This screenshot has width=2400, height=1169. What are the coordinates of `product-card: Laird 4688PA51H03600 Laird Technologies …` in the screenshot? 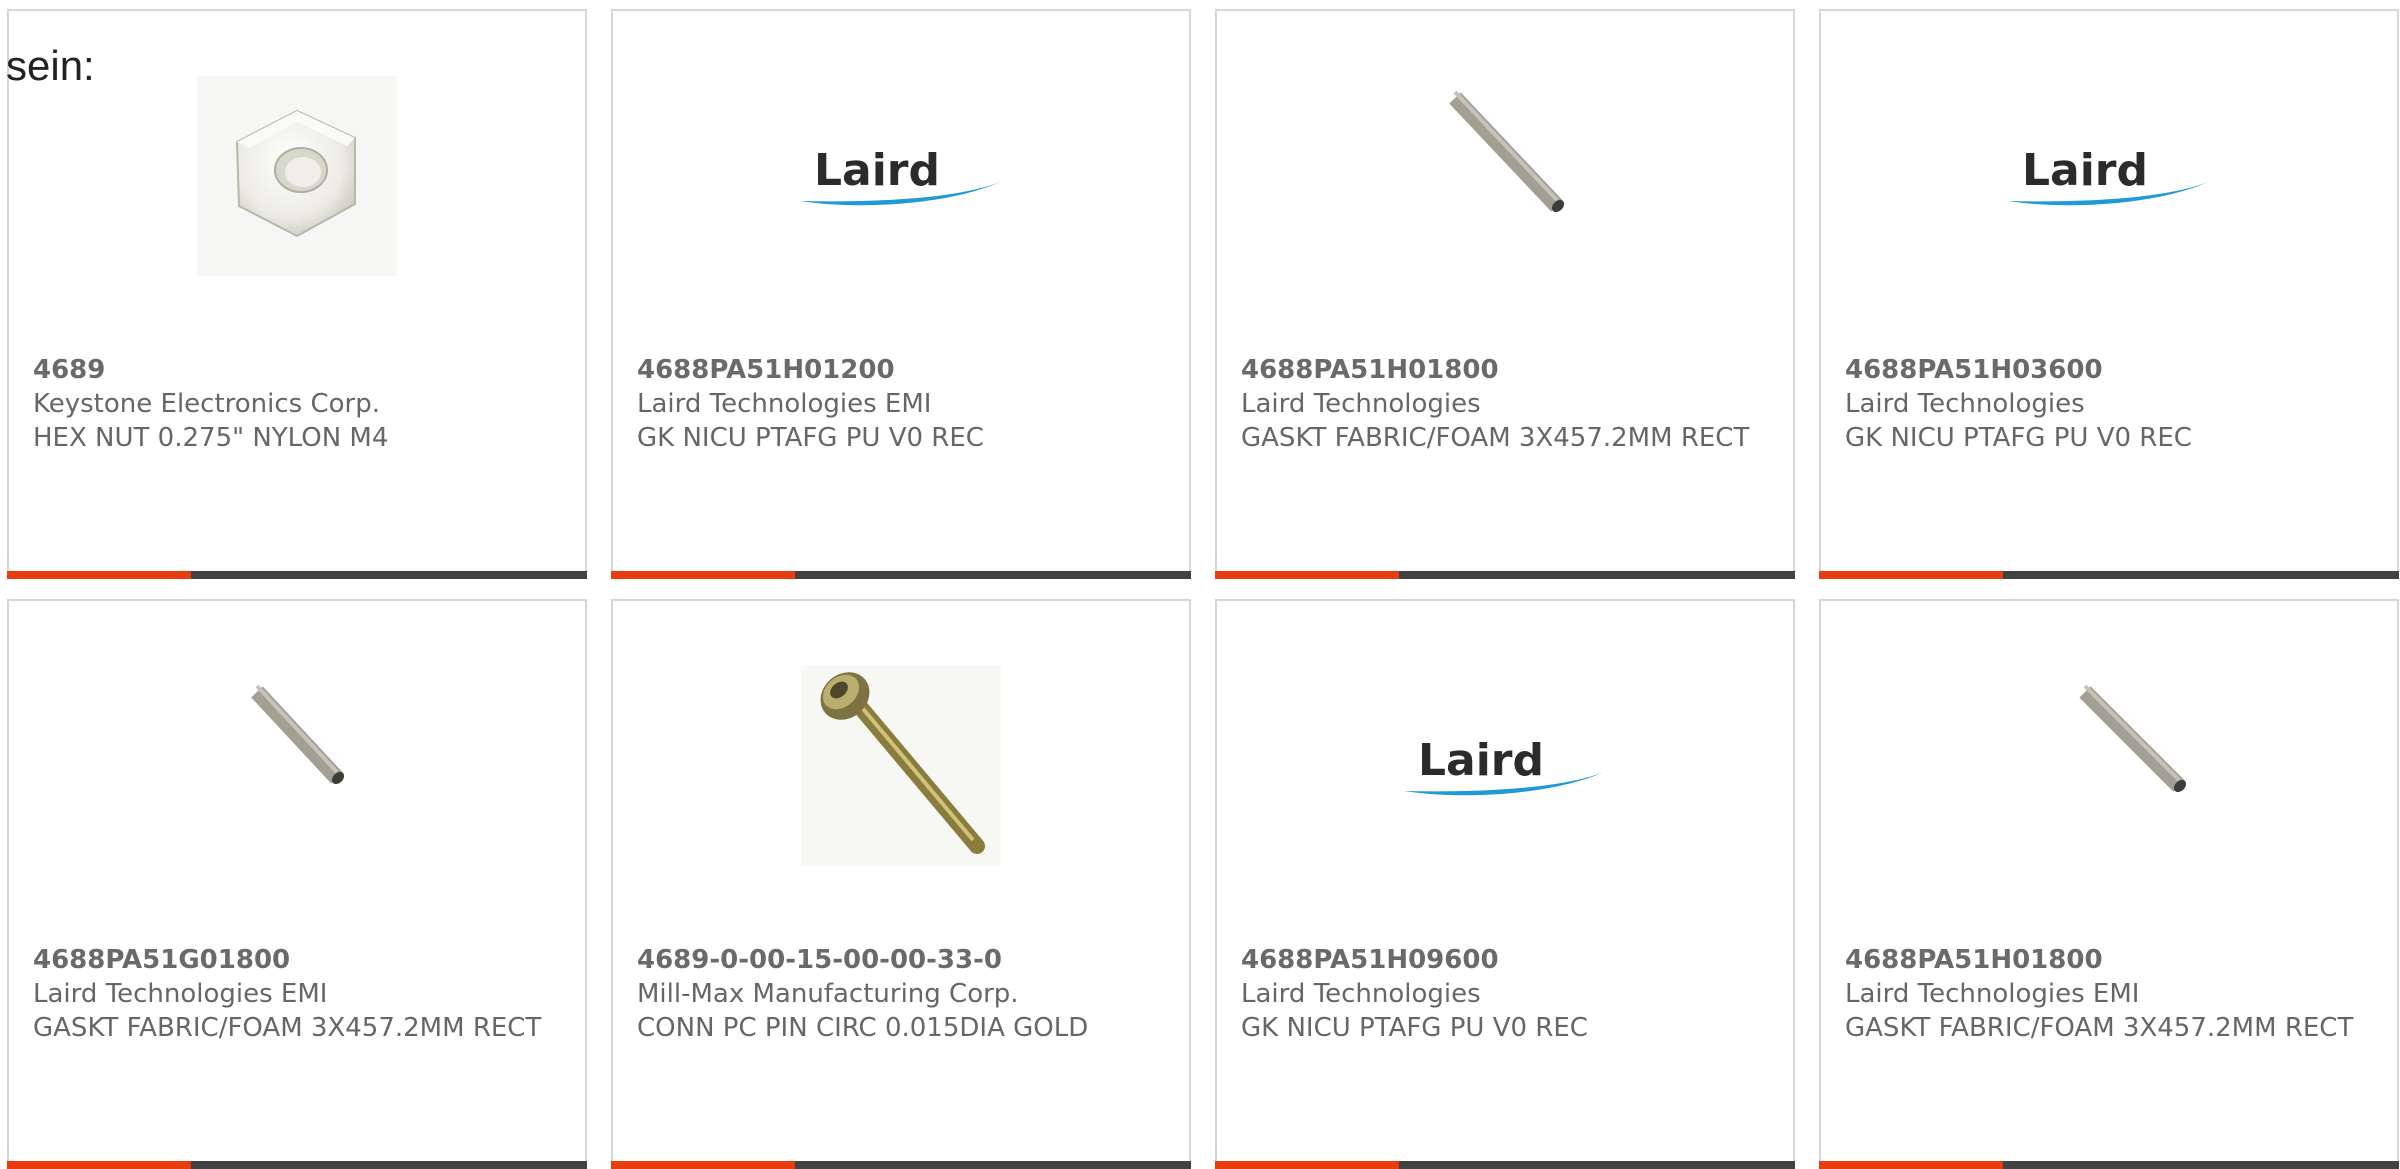 It's located at (2109, 294).